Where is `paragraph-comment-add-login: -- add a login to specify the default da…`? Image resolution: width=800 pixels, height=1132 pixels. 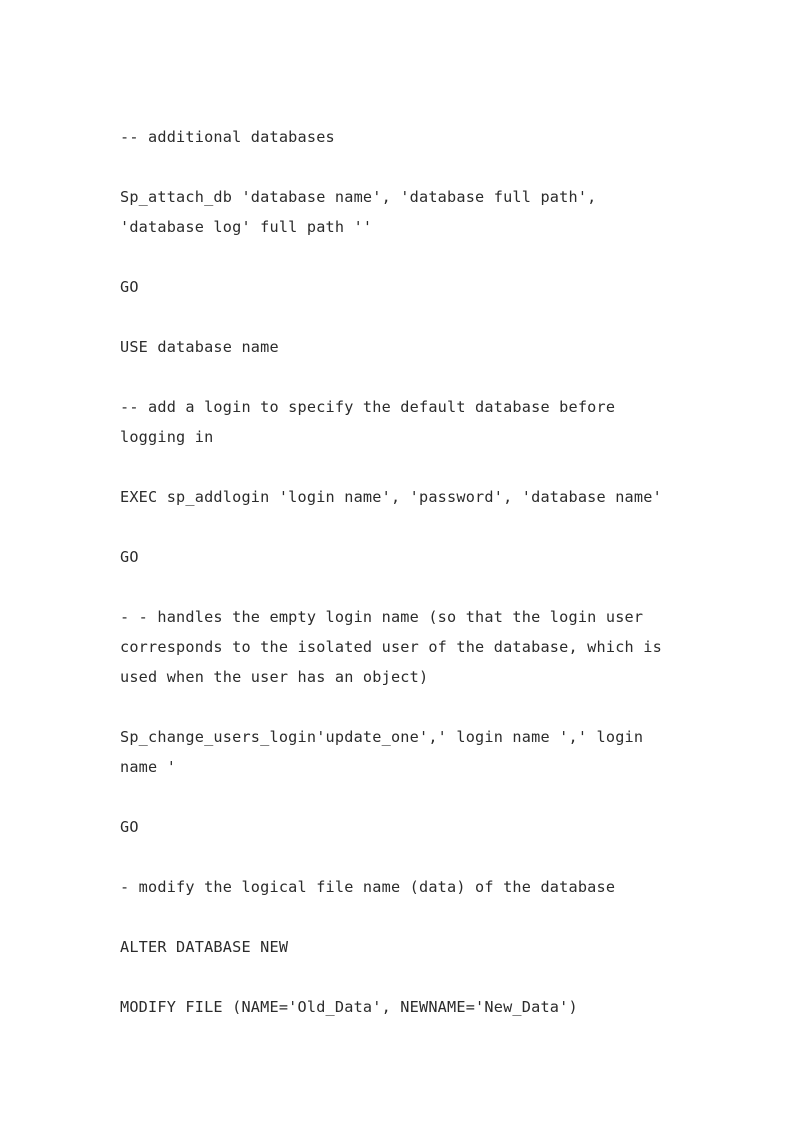
paragraph-comment-add-login: -- add a login to specify the default da… is located at coordinates (372, 422).